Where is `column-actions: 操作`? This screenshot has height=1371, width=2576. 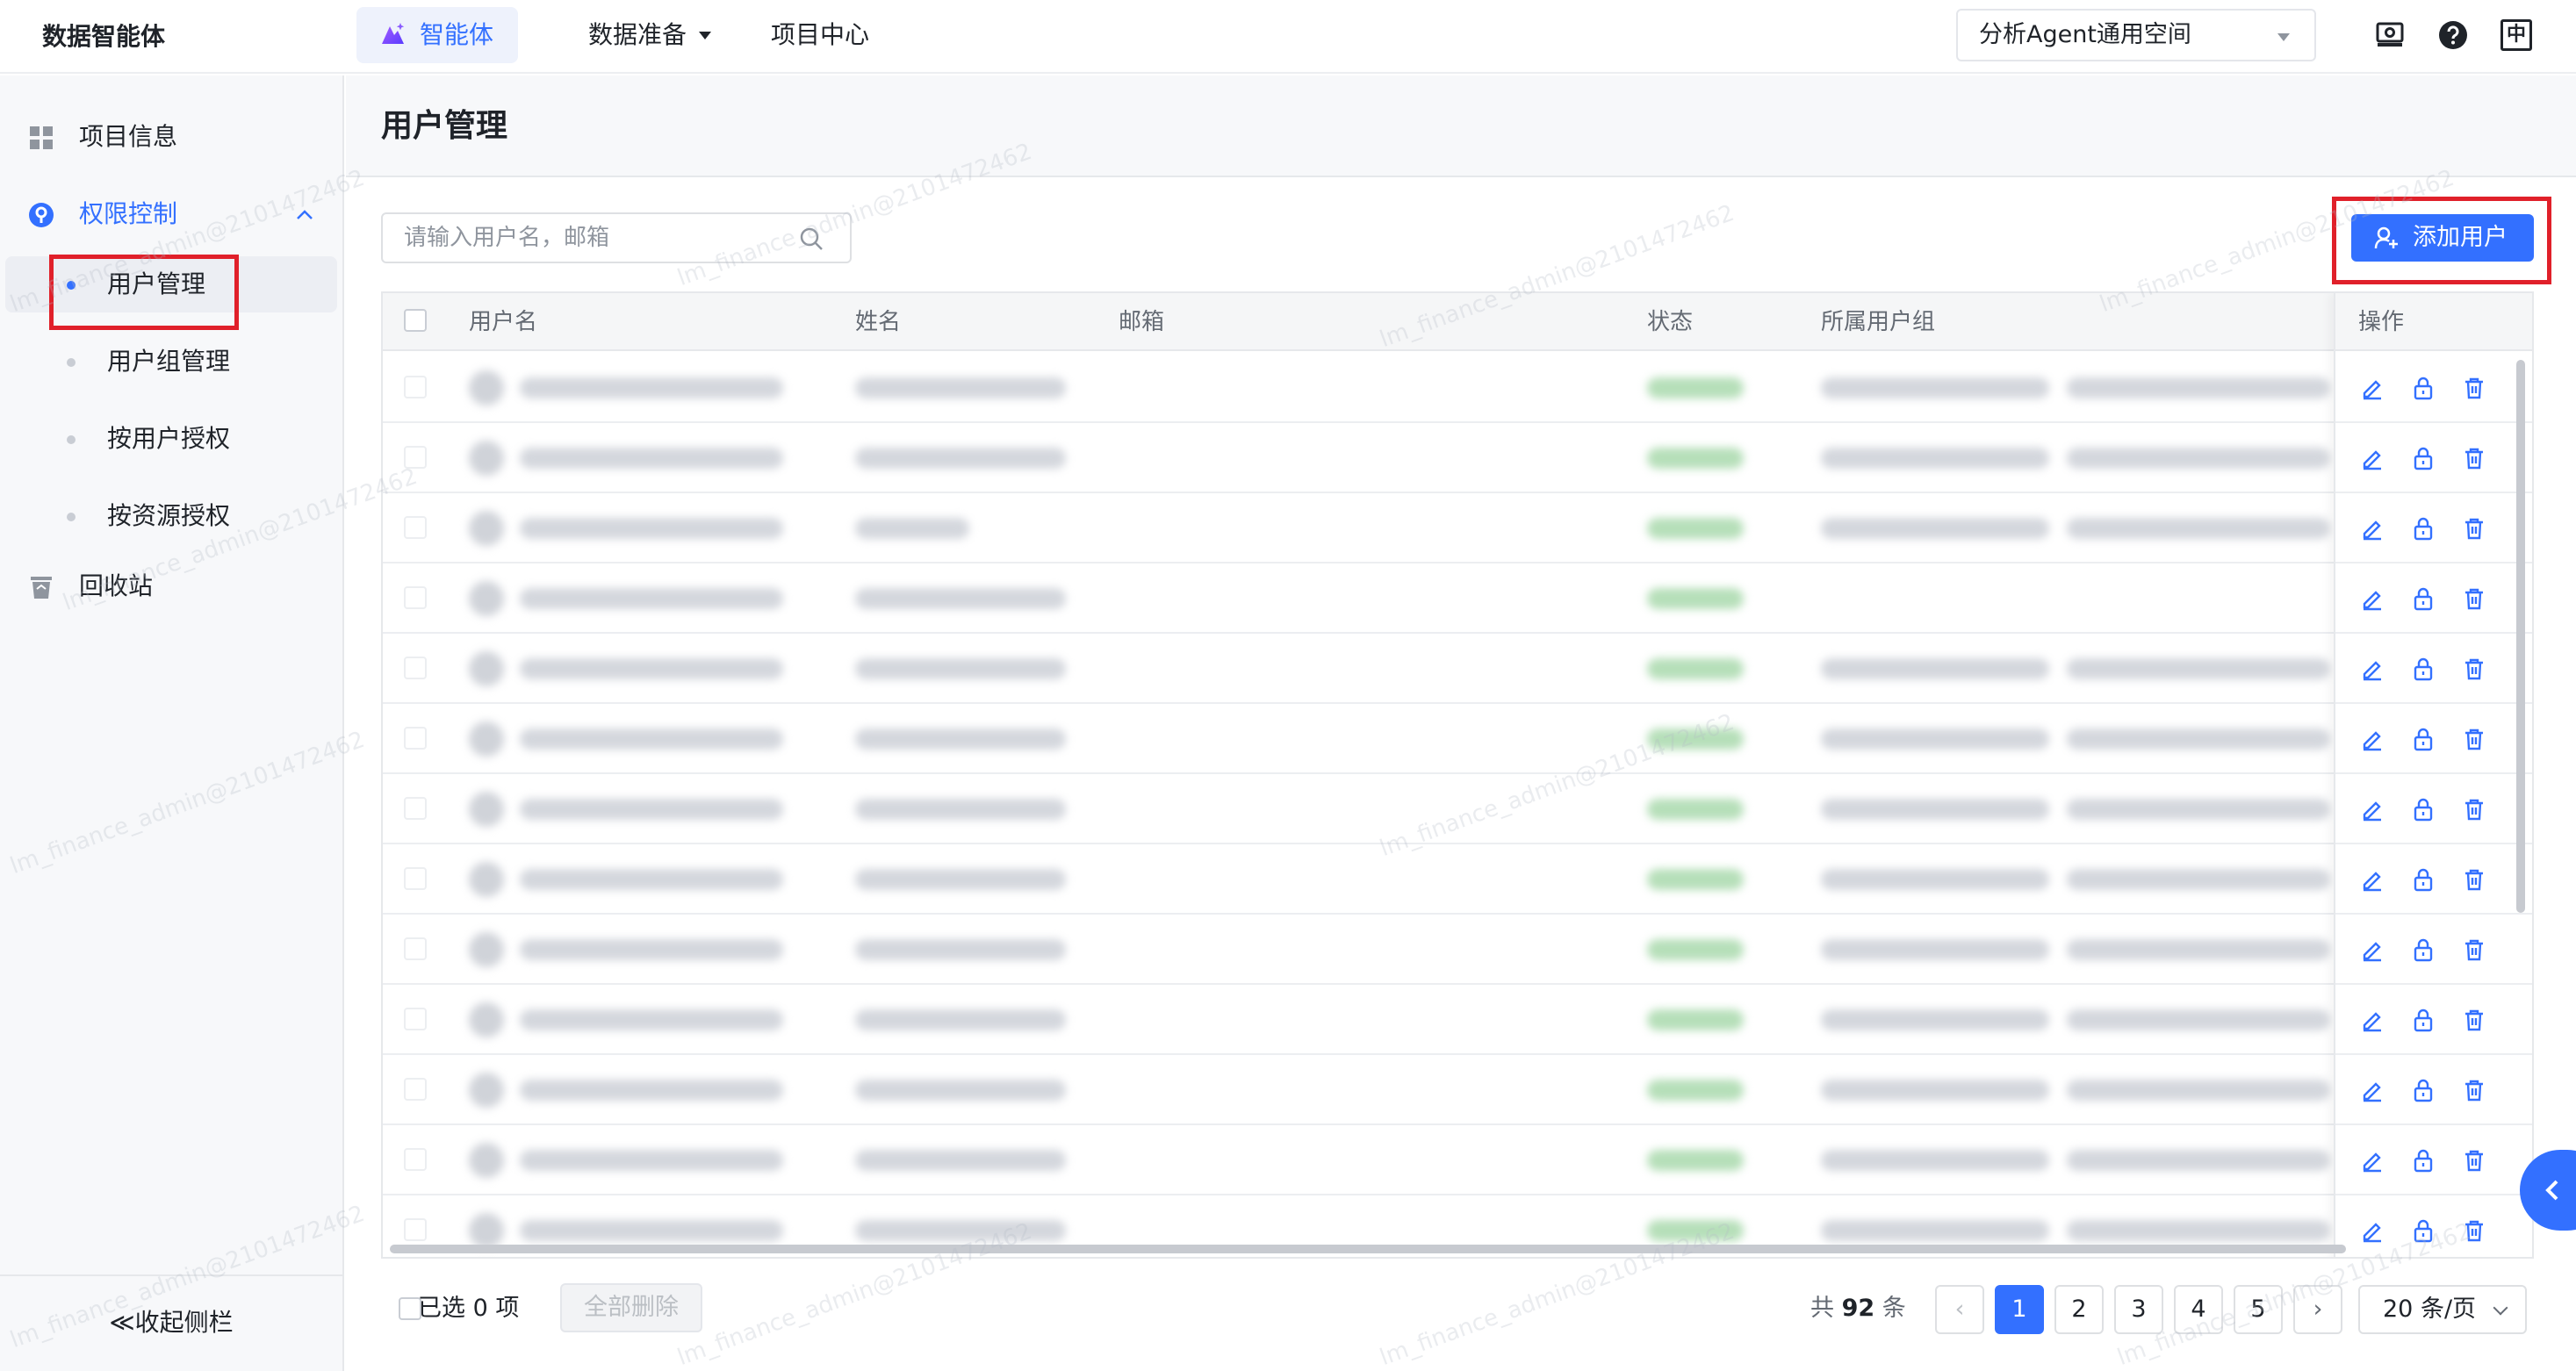 column-actions: 操作 is located at coordinates (2433, 322).